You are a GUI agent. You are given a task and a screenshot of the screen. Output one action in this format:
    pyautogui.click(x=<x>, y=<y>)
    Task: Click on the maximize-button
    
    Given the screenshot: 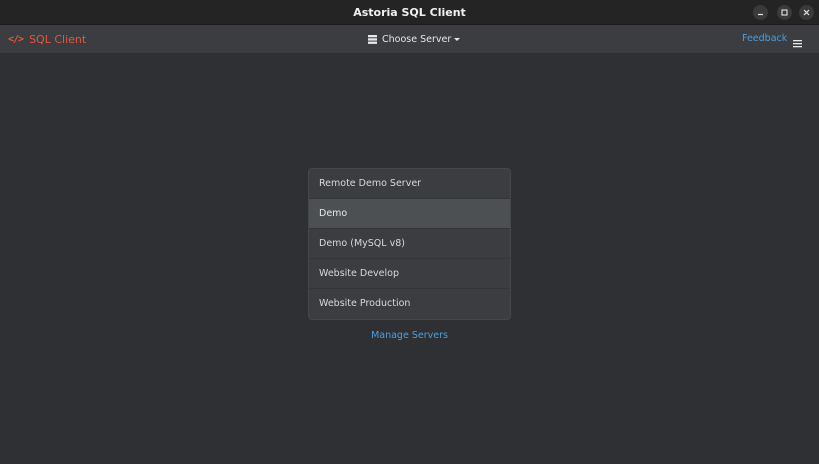 What is the action you would take?
    pyautogui.click(x=784, y=12)
    